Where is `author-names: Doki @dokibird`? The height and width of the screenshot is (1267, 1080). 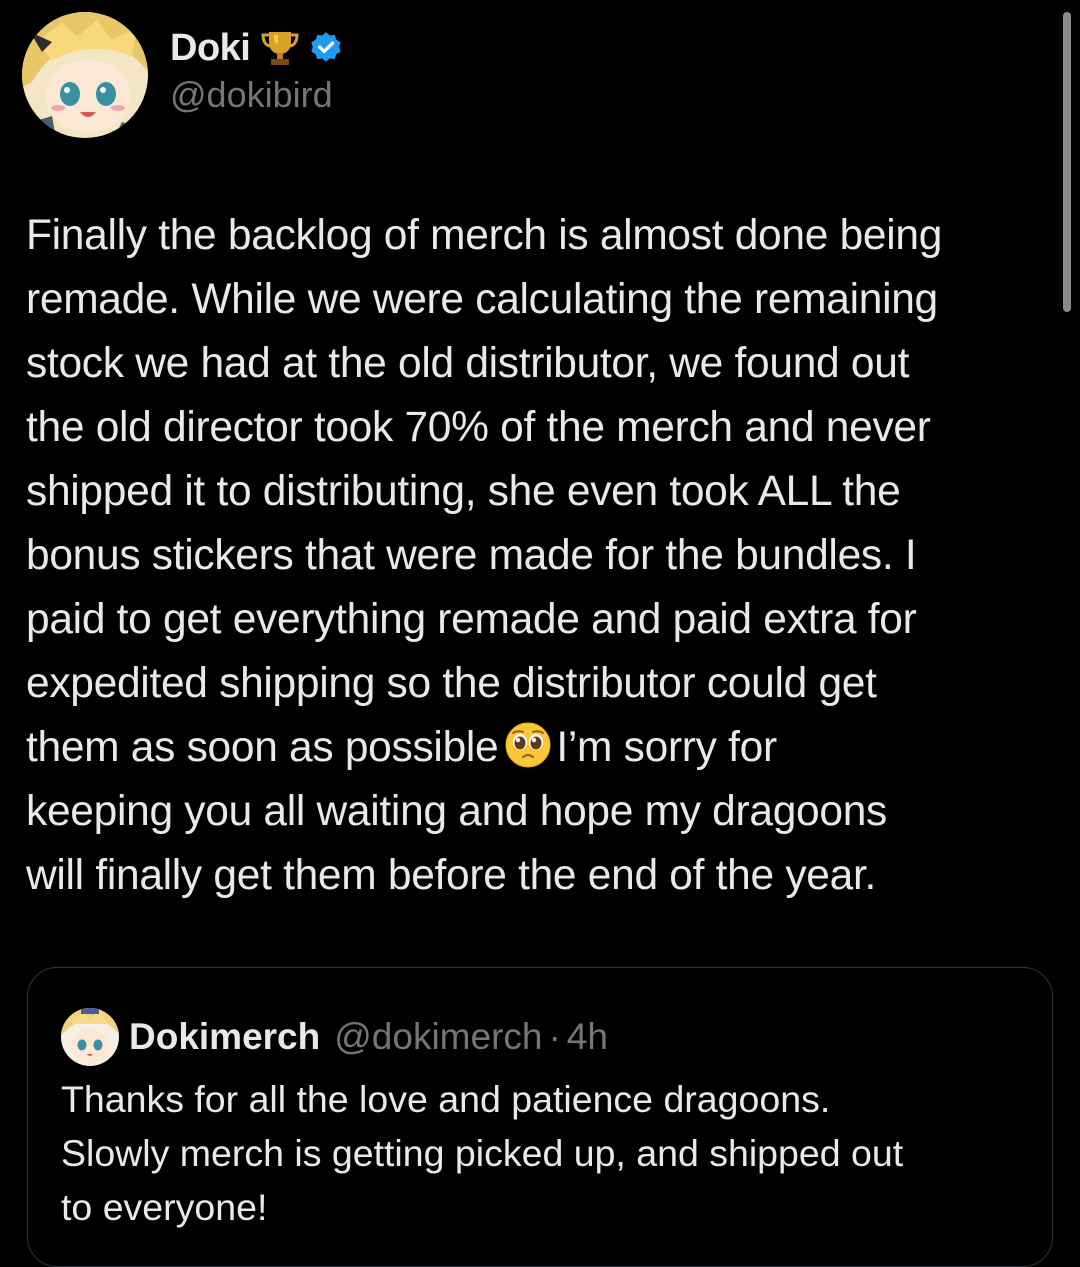 author-names: Doki @dokibird is located at coordinates (257, 71).